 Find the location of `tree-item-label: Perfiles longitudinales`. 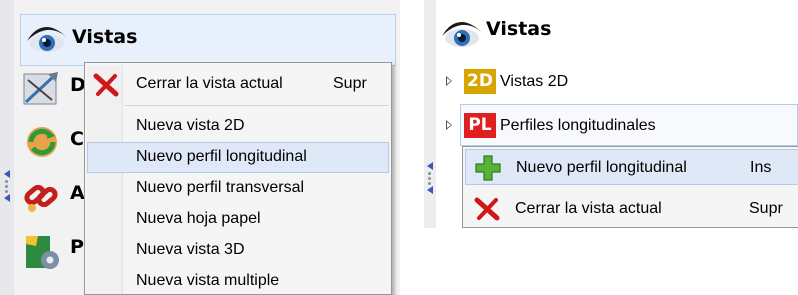

tree-item-label: Perfiles longitudinales is located at coordinates (578, 125).